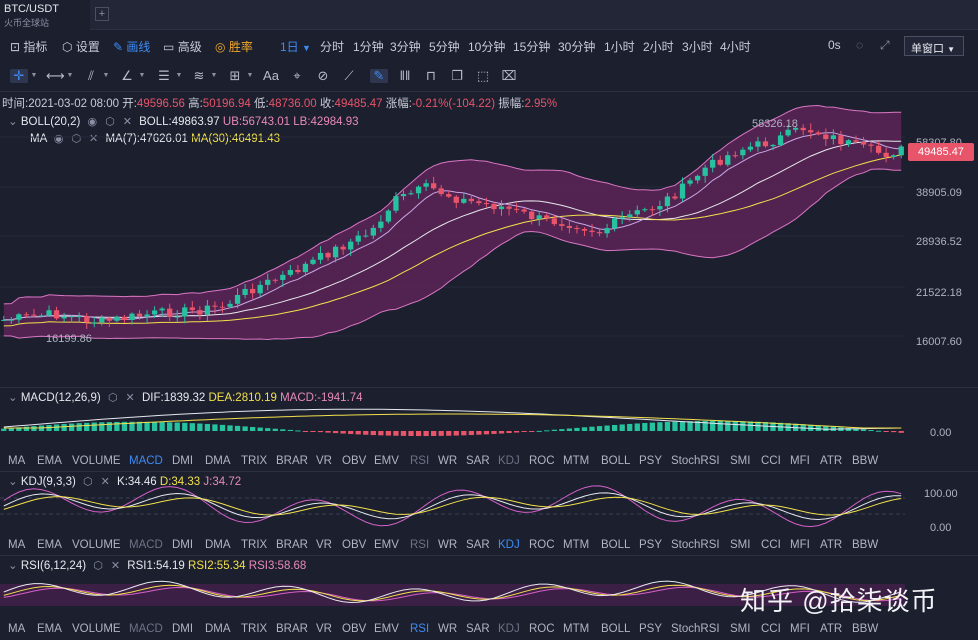  I want to click on angle-icon: ∠, so click(127, 76).